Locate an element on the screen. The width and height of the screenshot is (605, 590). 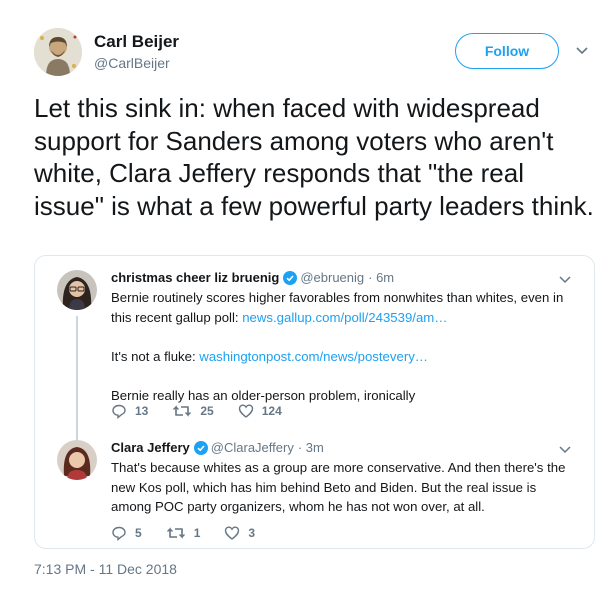
like-button: 124 is located at coordinates (260, 411).